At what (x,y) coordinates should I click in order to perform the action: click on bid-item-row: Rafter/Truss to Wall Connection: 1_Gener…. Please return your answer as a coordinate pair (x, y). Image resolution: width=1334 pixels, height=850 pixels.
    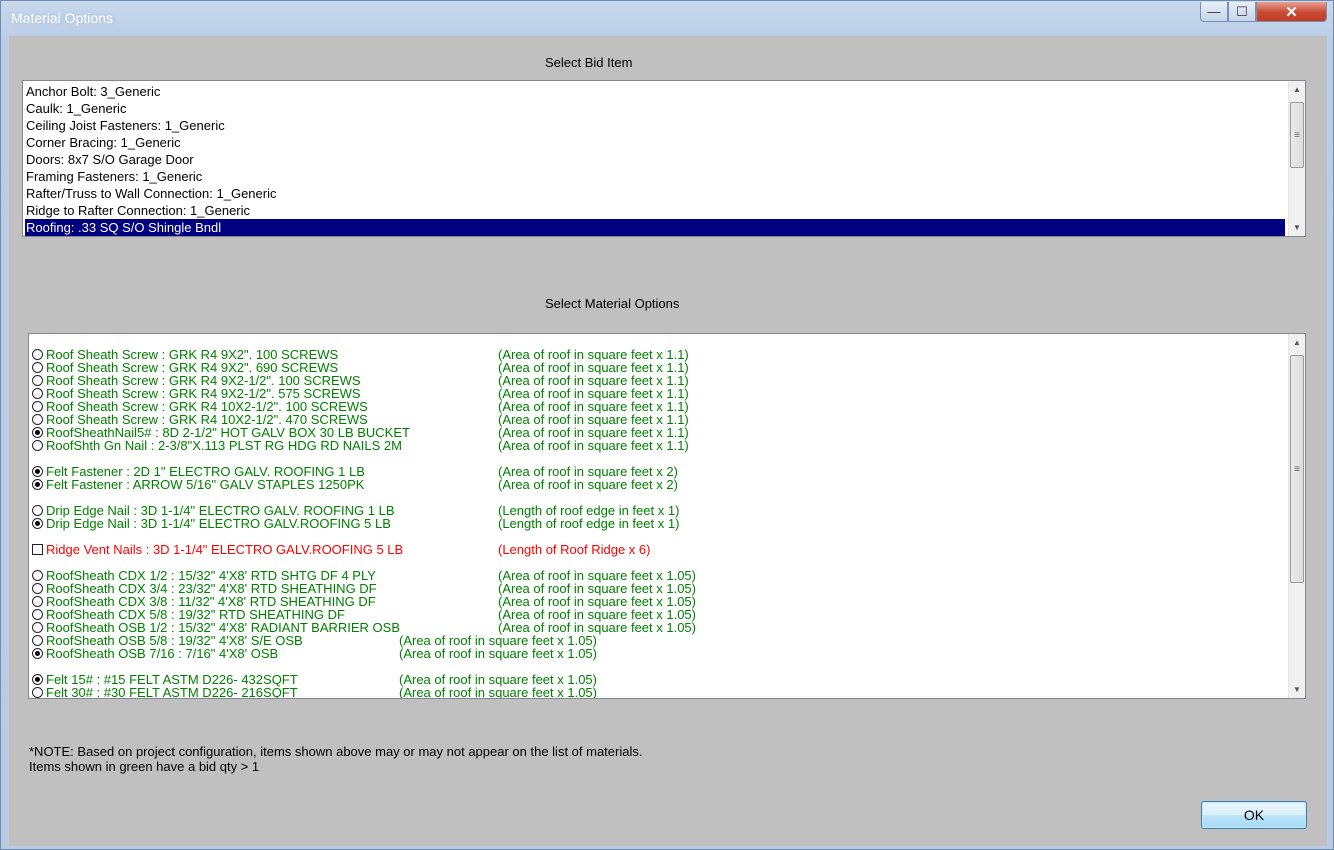
    Looking at the image, I should click on (655, 193).